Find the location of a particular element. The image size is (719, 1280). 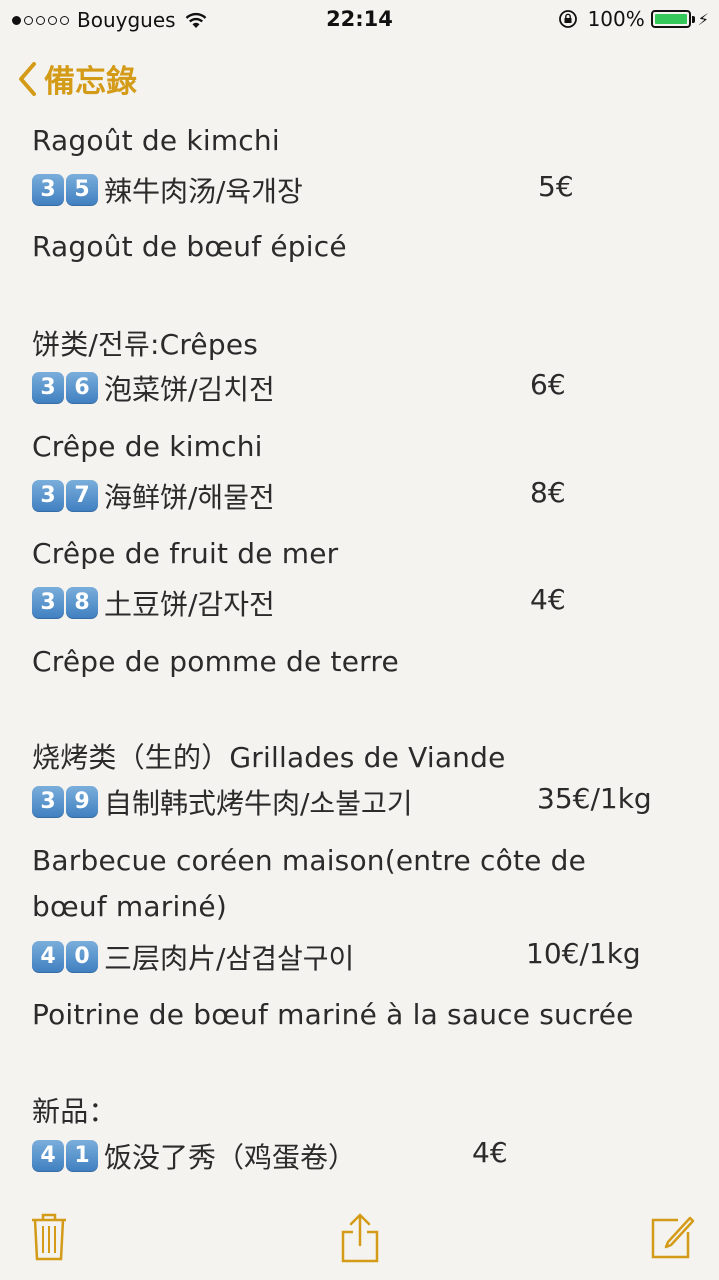

menu-item-price: 10€/1kg is located at coordinates (583, 953).